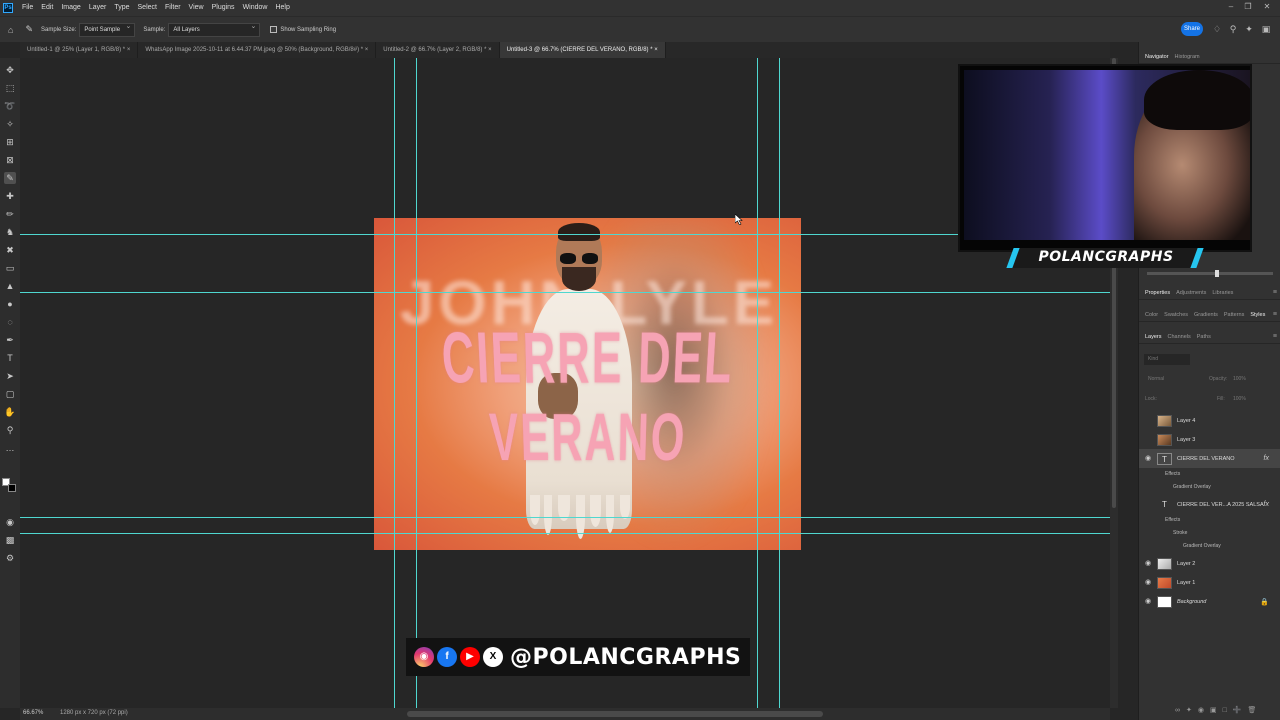 The height and width of the screenshot is (720, 1280). Describe the element at coordinates (10, 522) in the screenshot. I see `quick-mask-icon: ◉` at that location.